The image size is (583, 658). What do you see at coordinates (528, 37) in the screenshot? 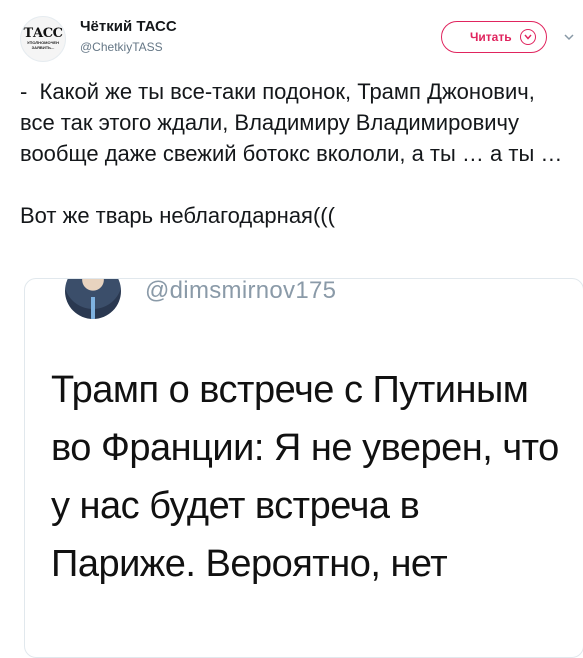
I see `chevron-down-icon` at bounding box center [528, 37].